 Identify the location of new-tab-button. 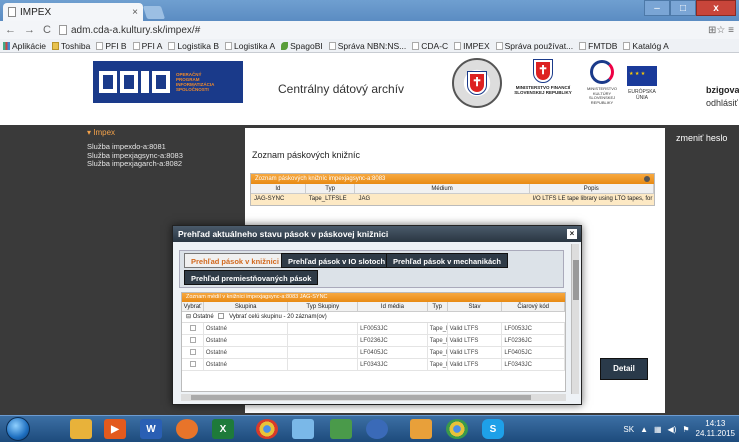
(154, 12).